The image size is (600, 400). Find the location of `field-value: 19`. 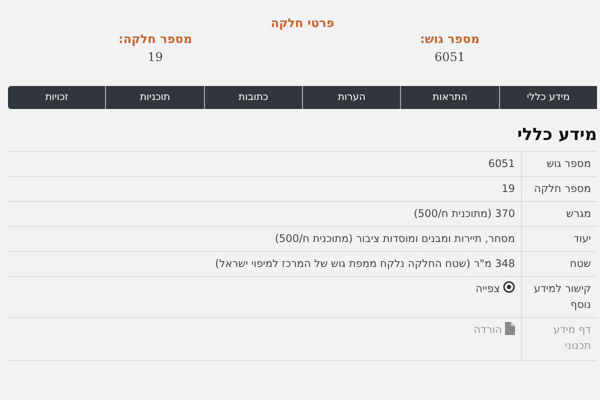

field-value: 19 is located at coordinates (155, 57).